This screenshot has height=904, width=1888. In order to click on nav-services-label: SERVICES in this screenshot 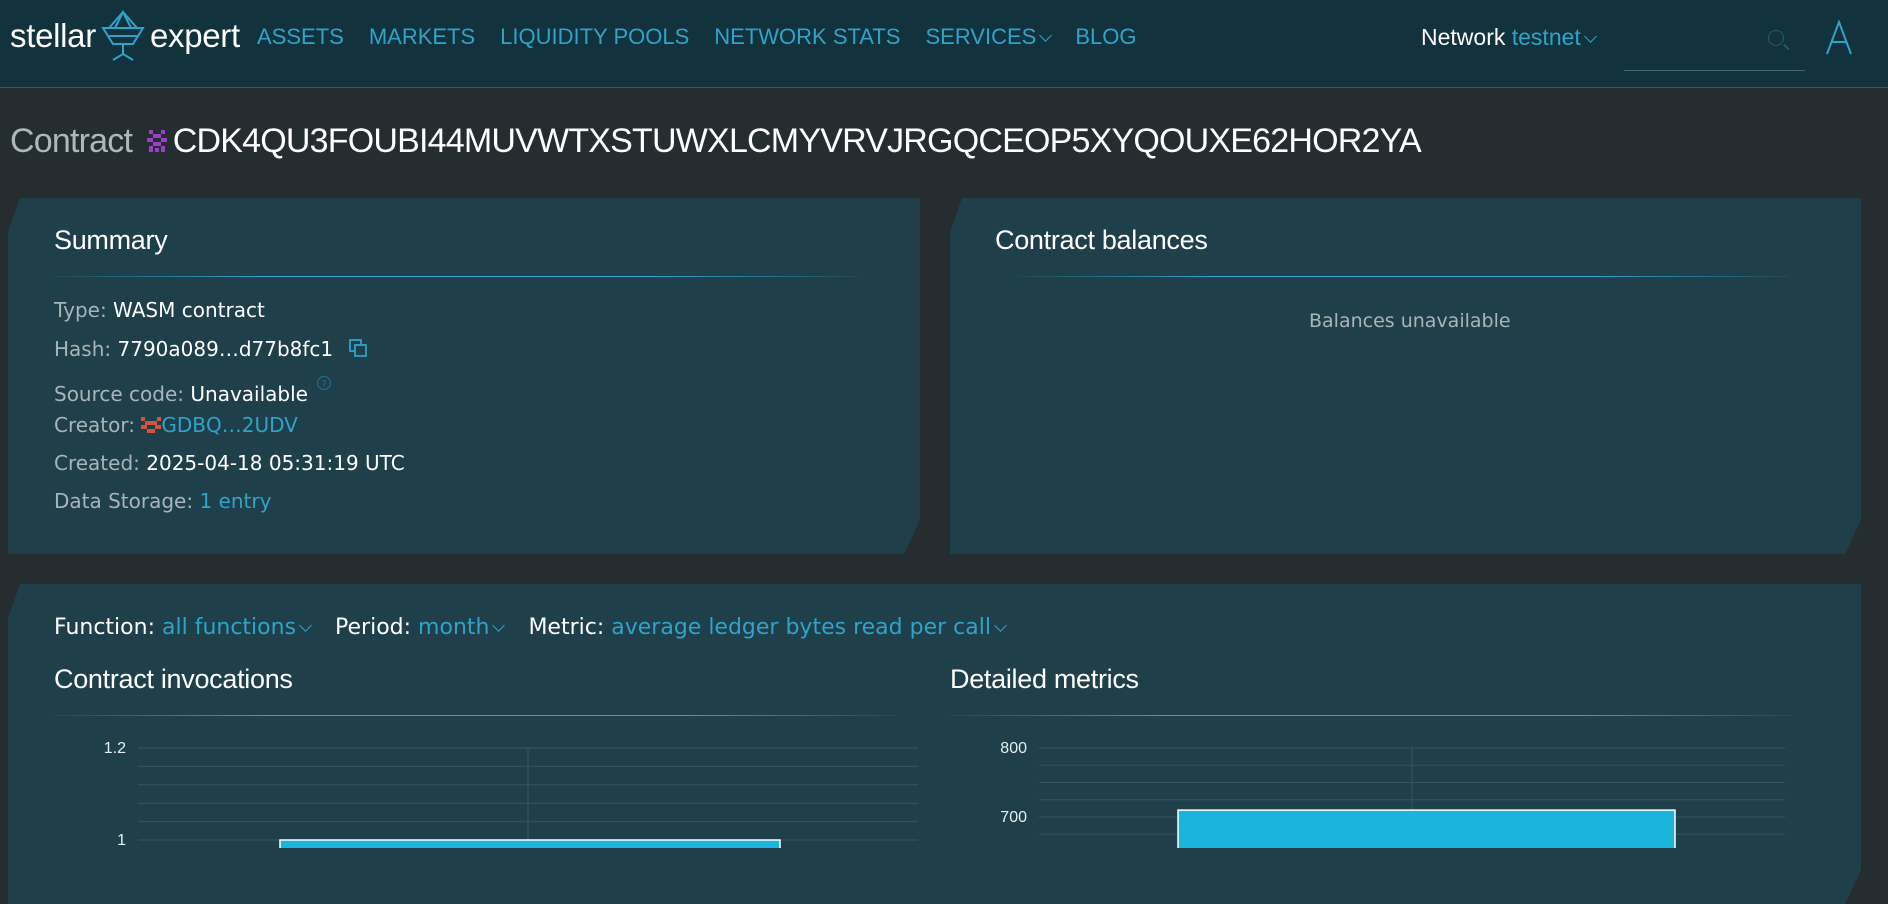, I will do `click(981, 36)`.